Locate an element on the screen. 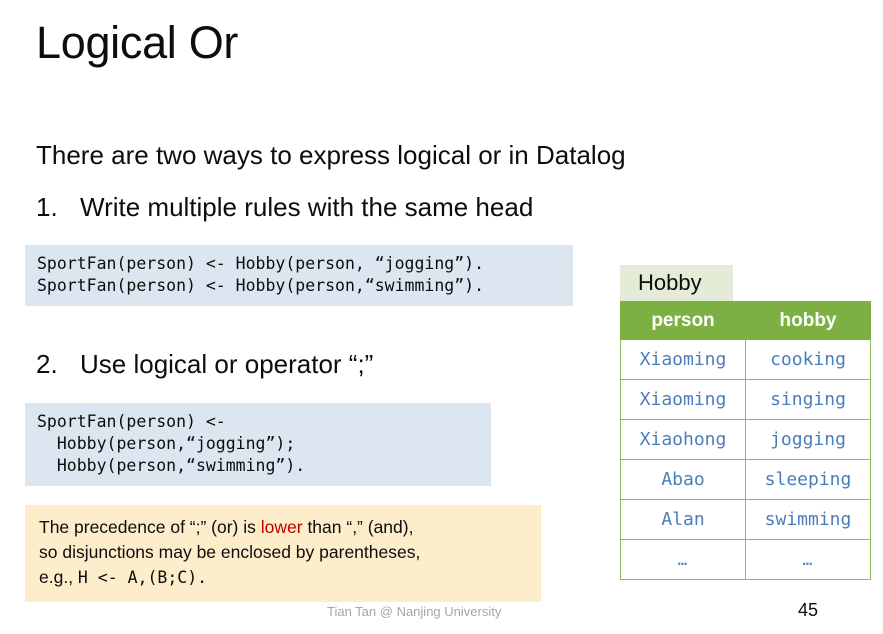 The height and width of the screenshot is (634, 883). table-row: Alan swimming is located at coordinates (745, 519).